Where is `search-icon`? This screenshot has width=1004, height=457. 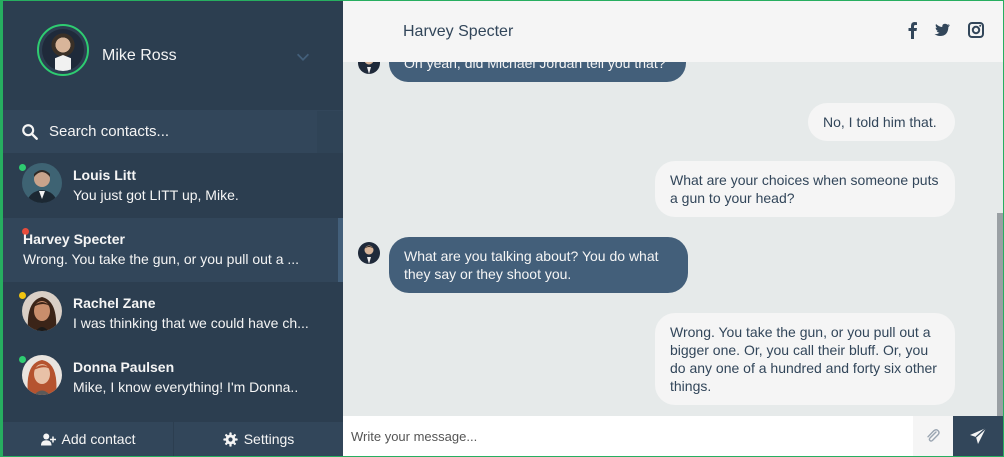
search-icon is located at coordinates (30, 132).